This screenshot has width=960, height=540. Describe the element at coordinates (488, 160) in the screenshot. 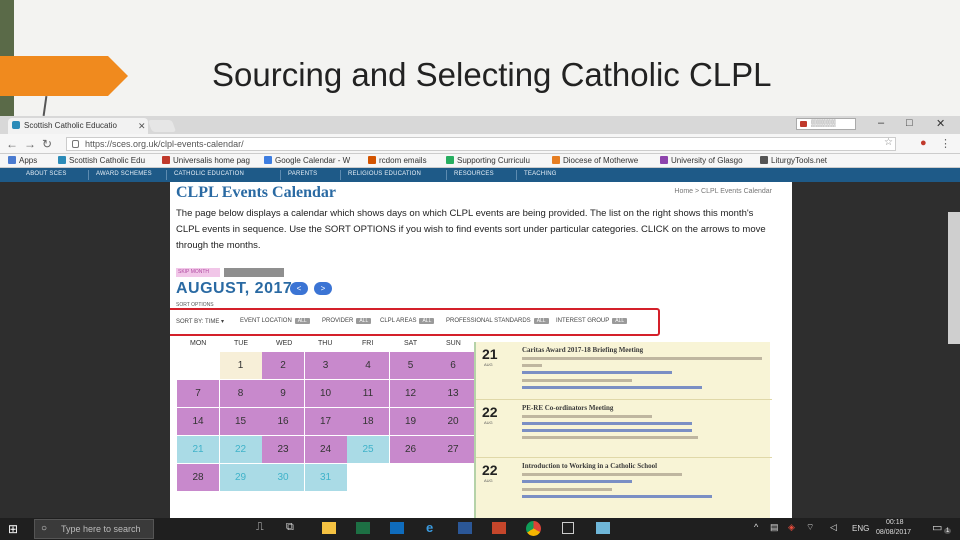

I see `bookmark-item: Supporting Curriculu` at that location.